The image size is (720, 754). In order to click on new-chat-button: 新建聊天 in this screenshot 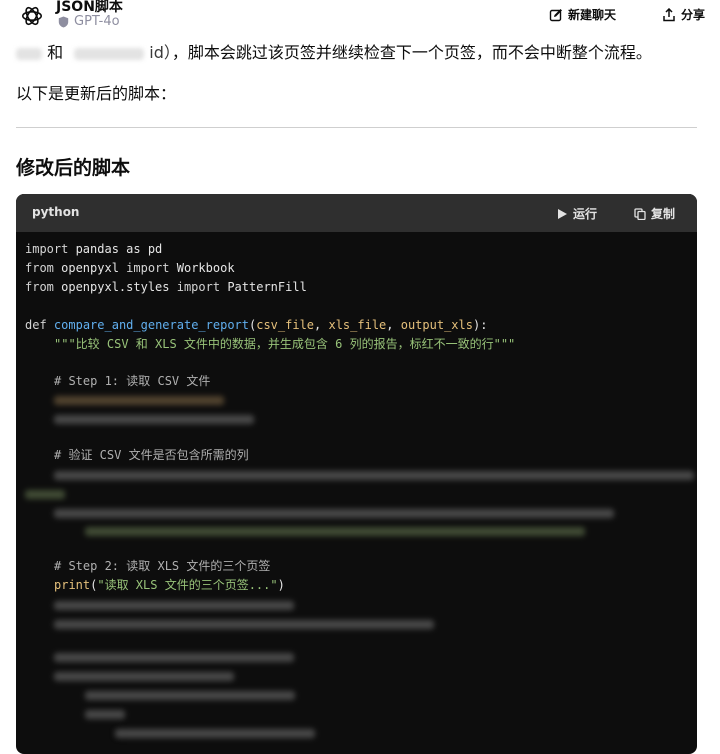, I will do `click(582, 14)`.